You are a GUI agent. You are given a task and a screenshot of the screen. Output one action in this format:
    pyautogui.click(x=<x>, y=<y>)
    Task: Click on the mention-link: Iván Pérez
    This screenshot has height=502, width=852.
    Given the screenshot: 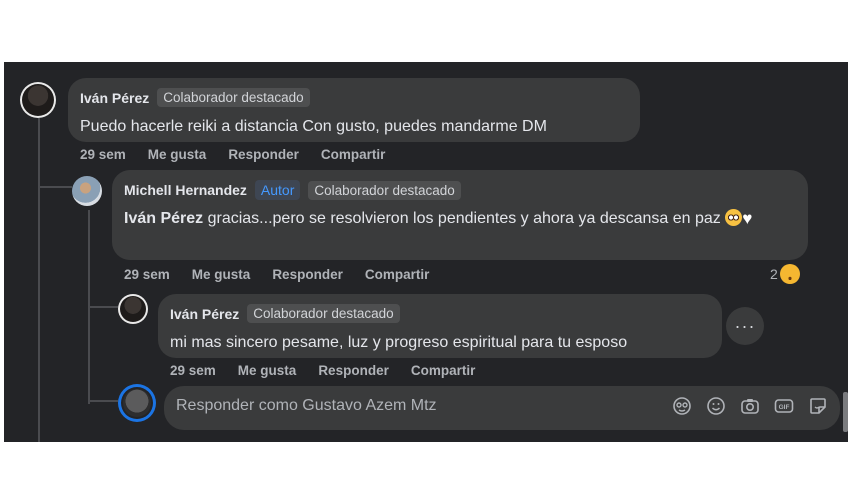 What is the action you would take?
    pyautogui.click(x=163, y=218)
    